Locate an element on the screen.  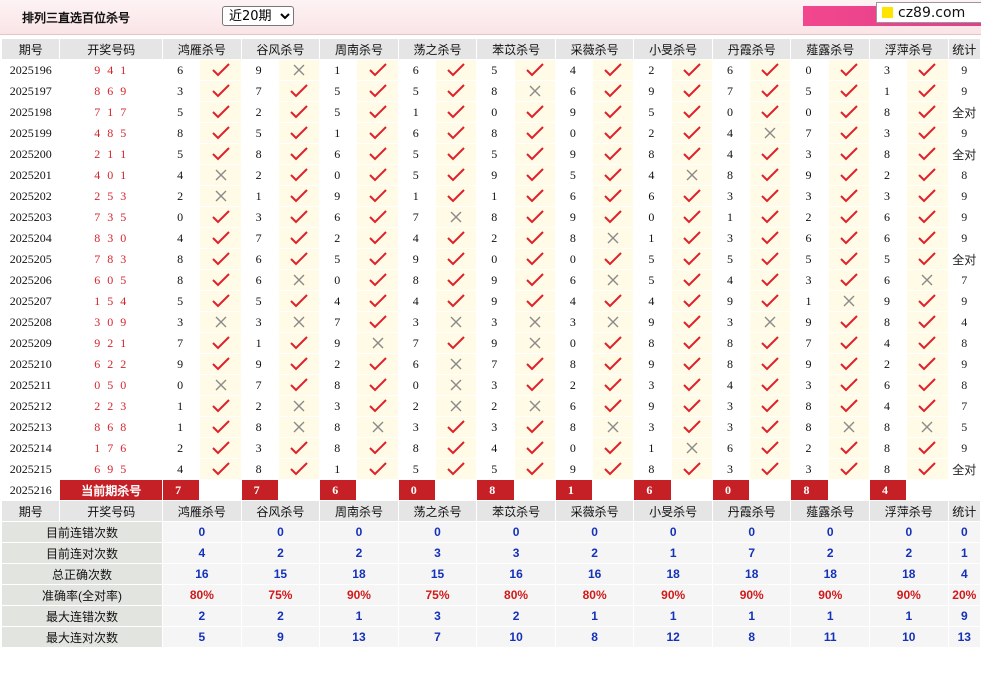
issue-cell: 2025202 is located at coordinates (30, 196).